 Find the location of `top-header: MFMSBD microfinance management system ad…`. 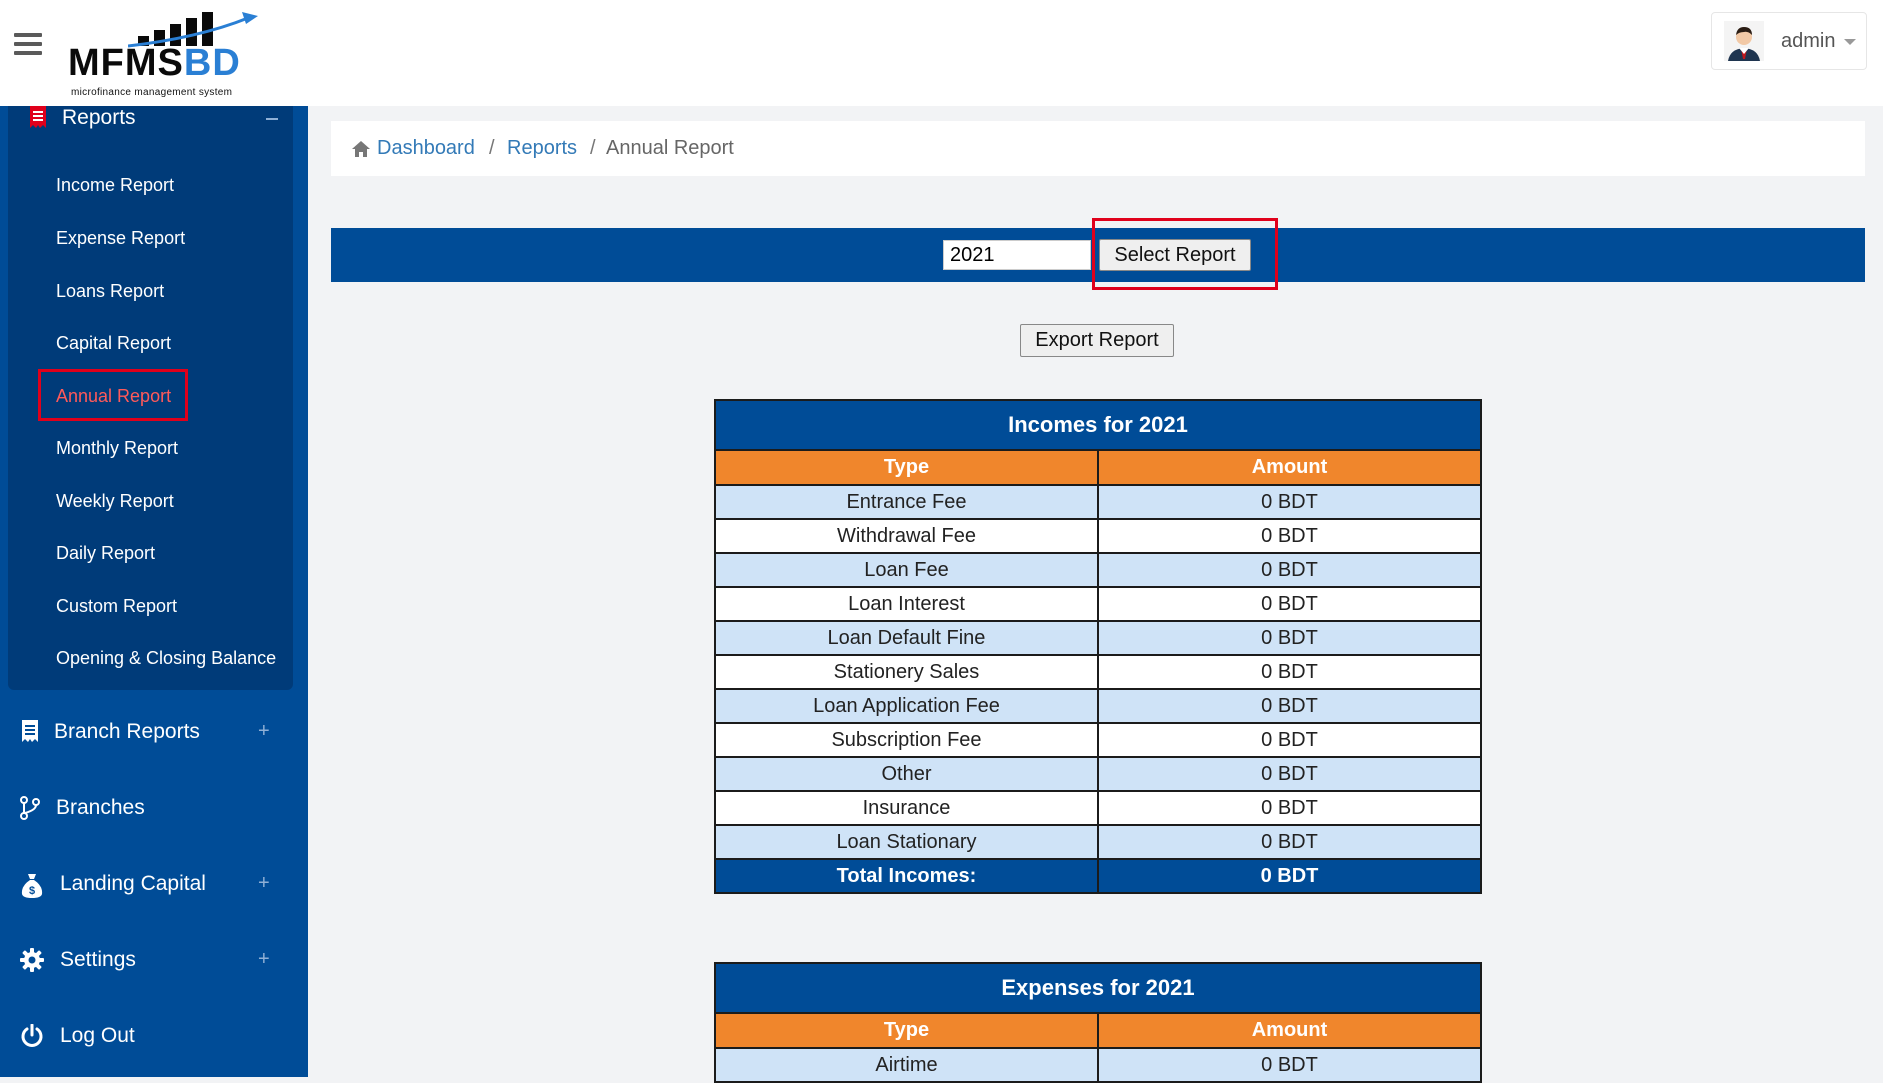

top-header: MFMSBD microfinance management system ad… is located at coordinates (941, 53).